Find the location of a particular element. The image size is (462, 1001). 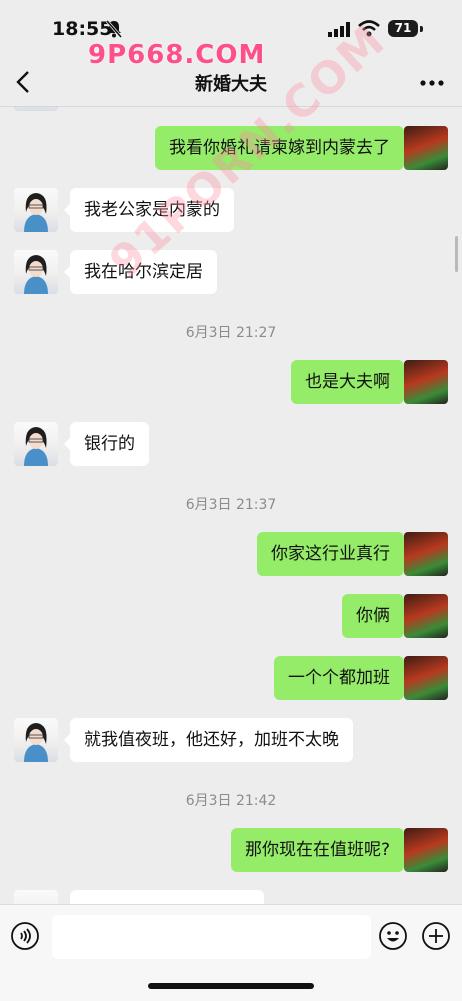

voice-icon is located at coordinates (25, 936).